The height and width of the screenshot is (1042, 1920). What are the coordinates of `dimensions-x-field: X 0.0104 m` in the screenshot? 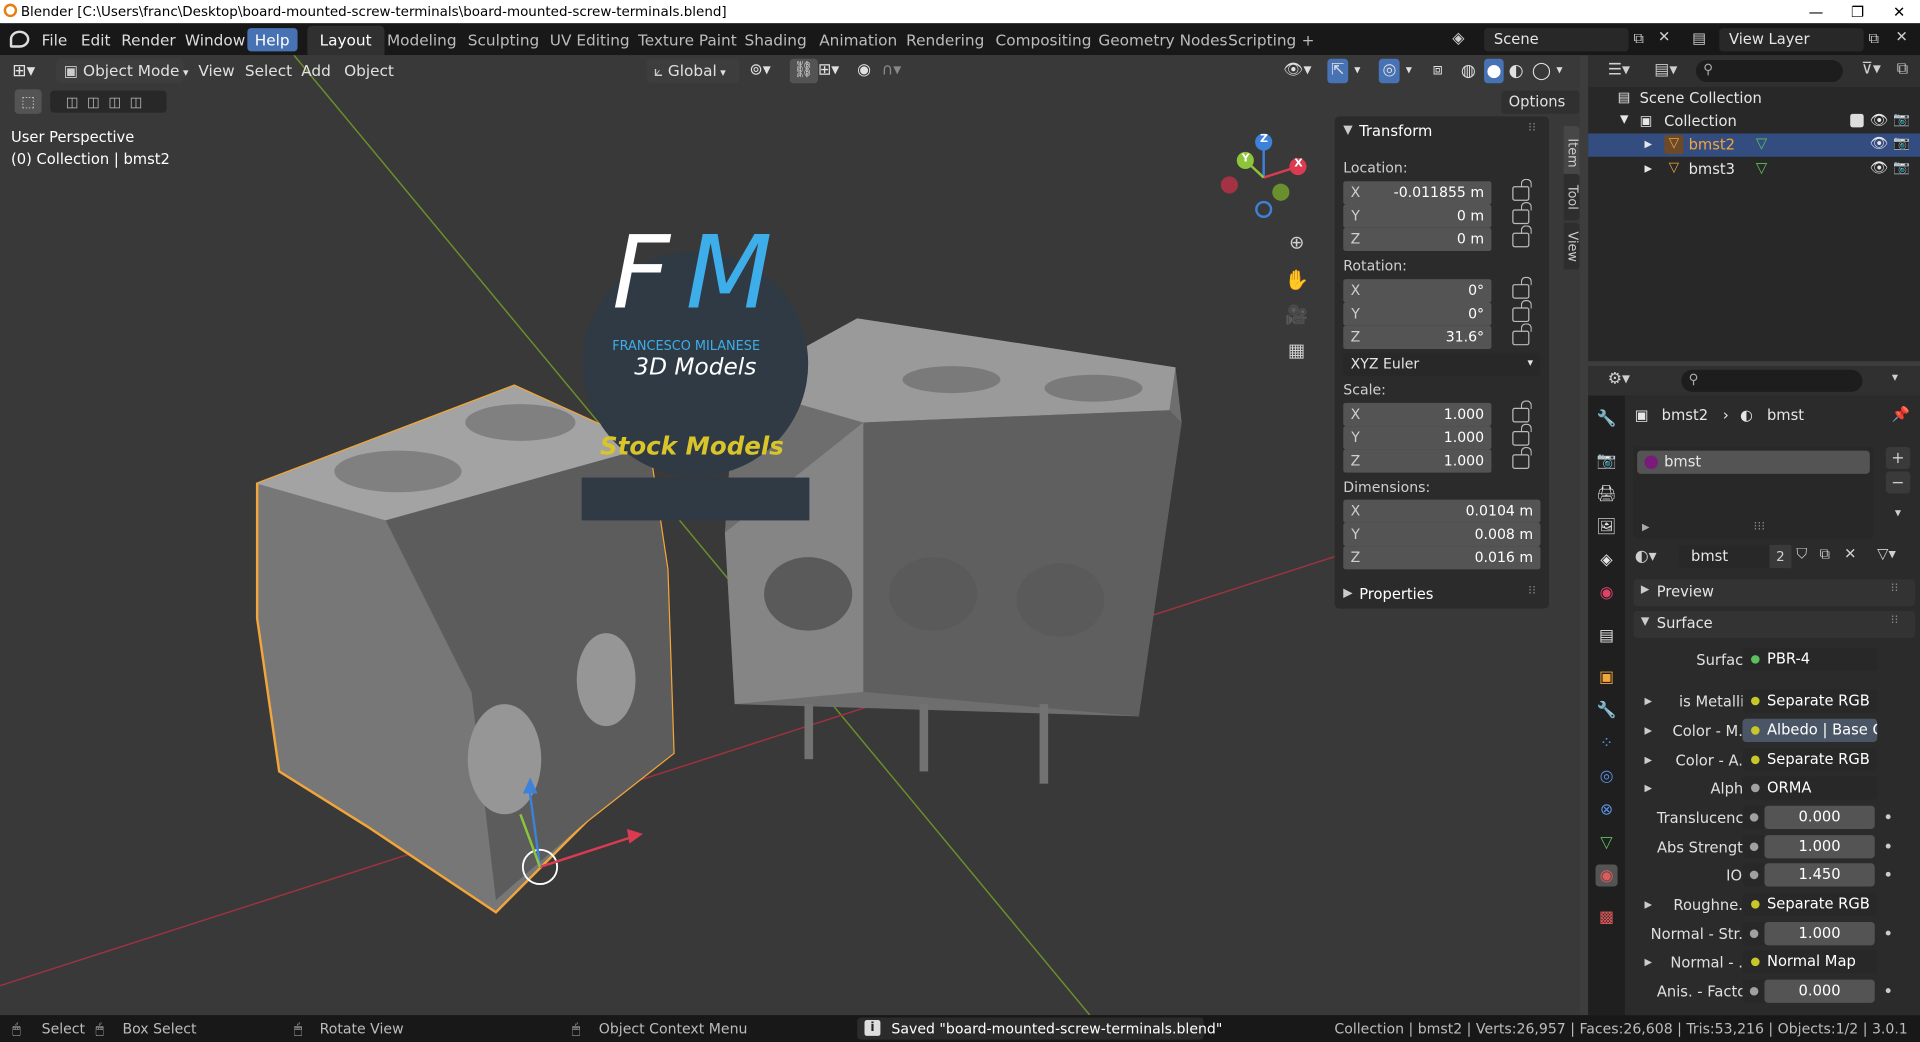 It's located at (1442, 511).